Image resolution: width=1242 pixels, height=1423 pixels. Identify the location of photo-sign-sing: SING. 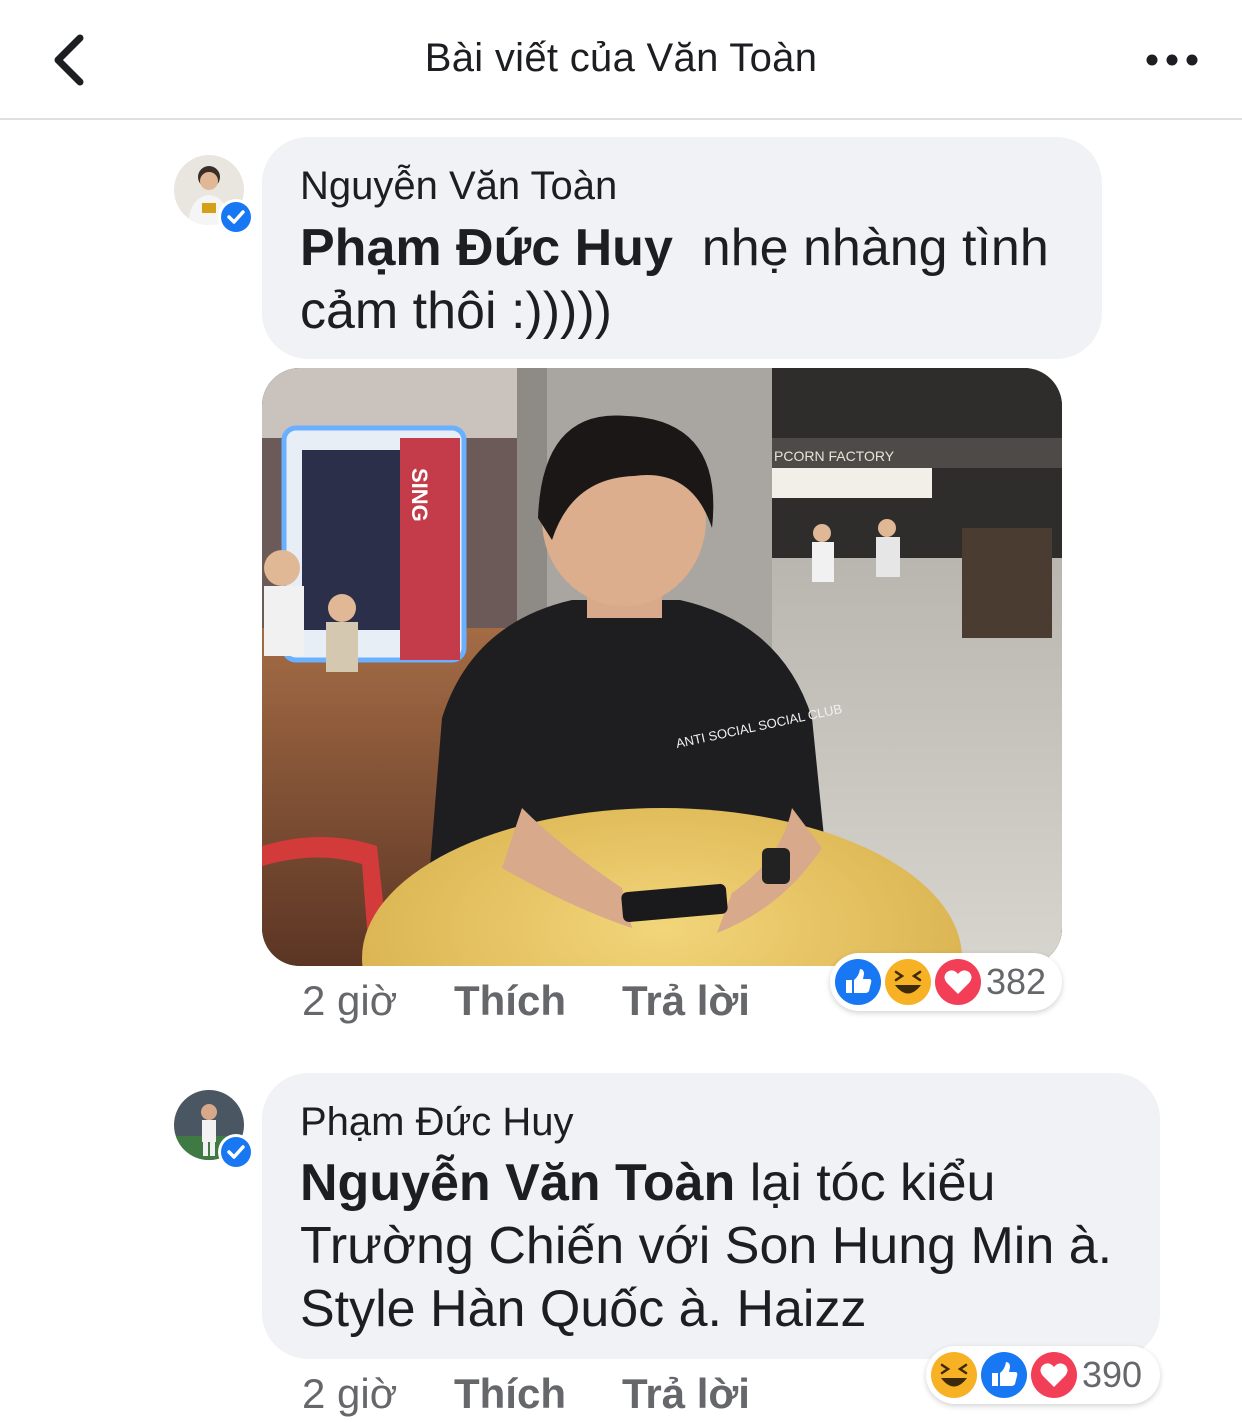
(419, 495).